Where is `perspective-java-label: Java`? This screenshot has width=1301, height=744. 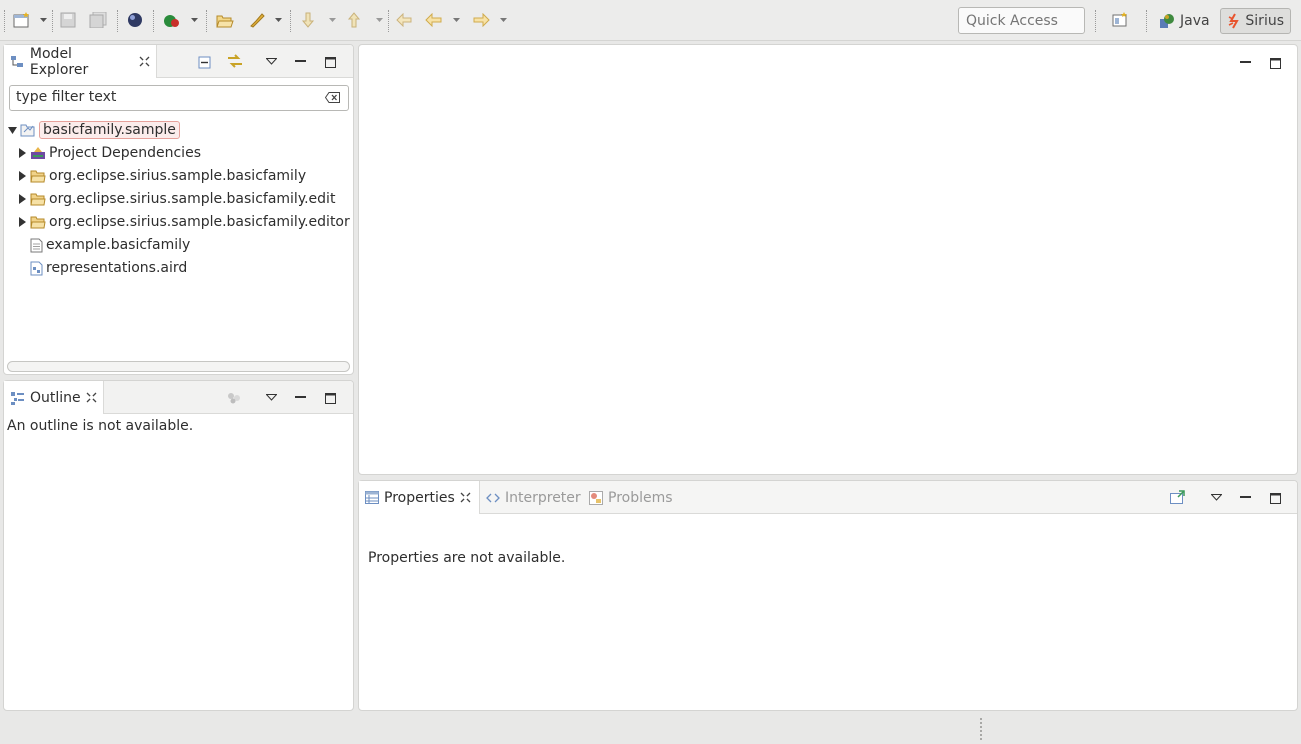
perspective-java-label: Java is located at coordinates (1195, 21).